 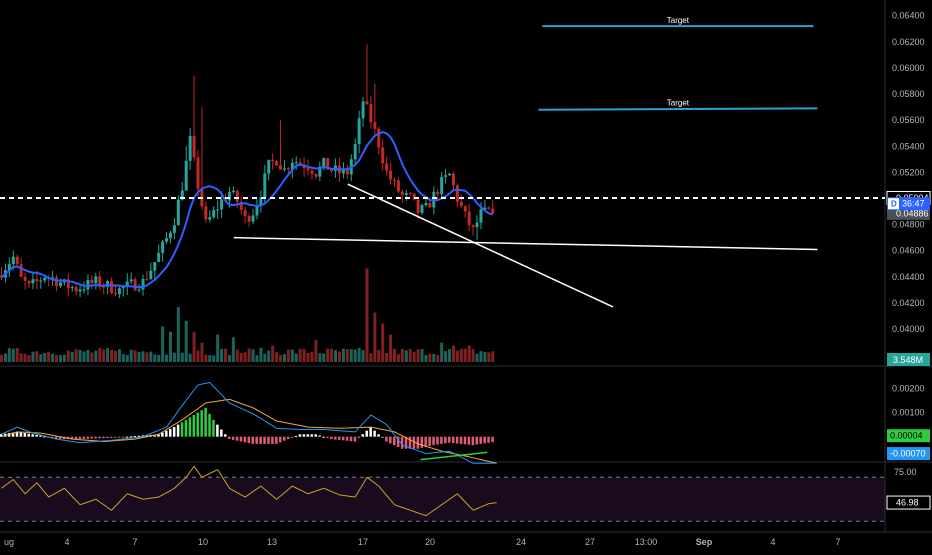 What do you see at coordinates (422, 442) in the screenshot?
I see `macd-histogram-bar` at bounding box center [422, 442].